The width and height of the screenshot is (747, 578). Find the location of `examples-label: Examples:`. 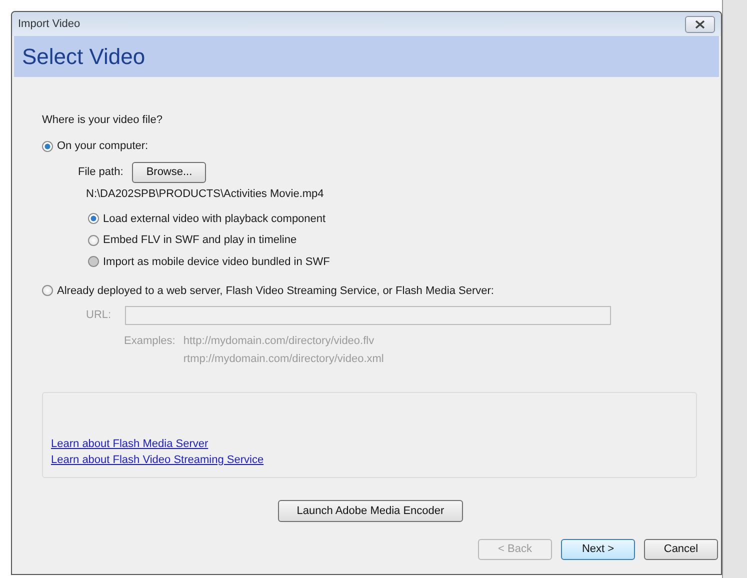

examples-label: Examples: is located at coordinates (150, 341).